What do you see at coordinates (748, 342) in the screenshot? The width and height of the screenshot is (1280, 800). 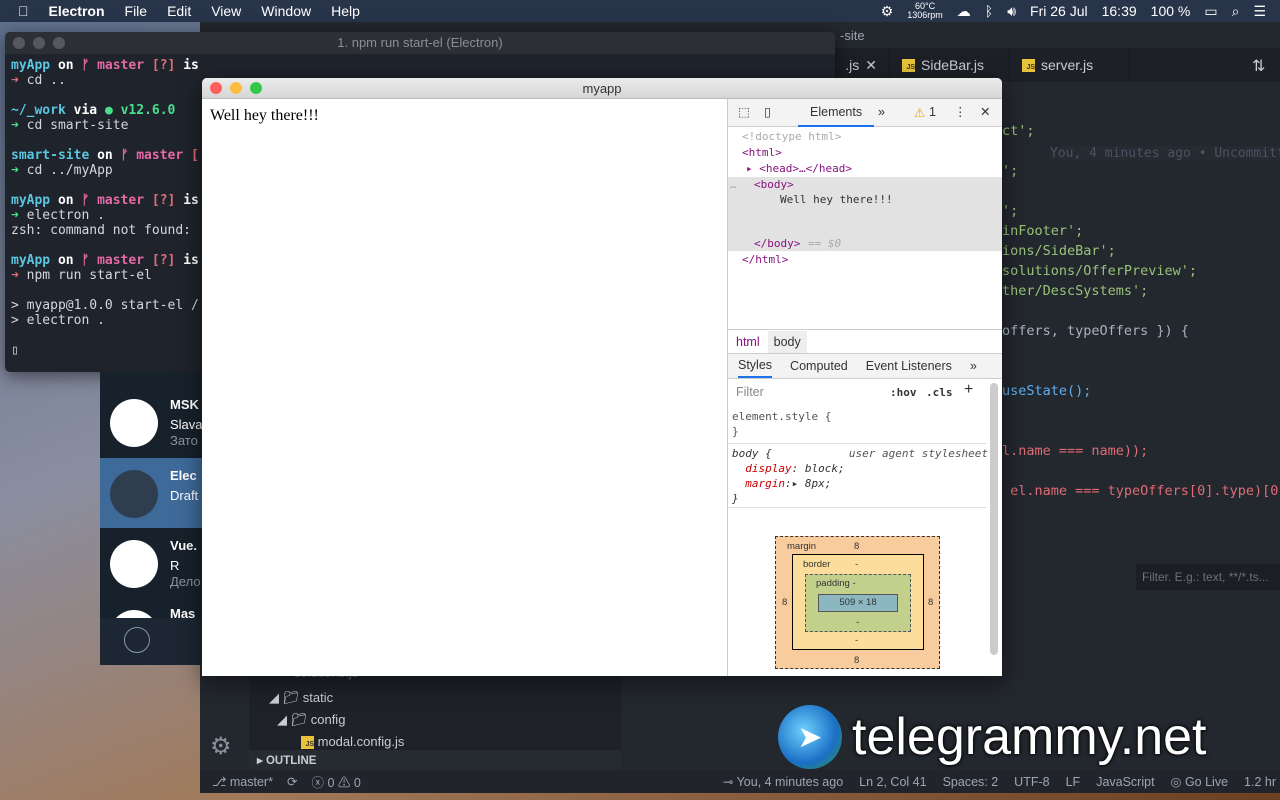 I see `crumb-html: html` at bounding box center [748, 342].